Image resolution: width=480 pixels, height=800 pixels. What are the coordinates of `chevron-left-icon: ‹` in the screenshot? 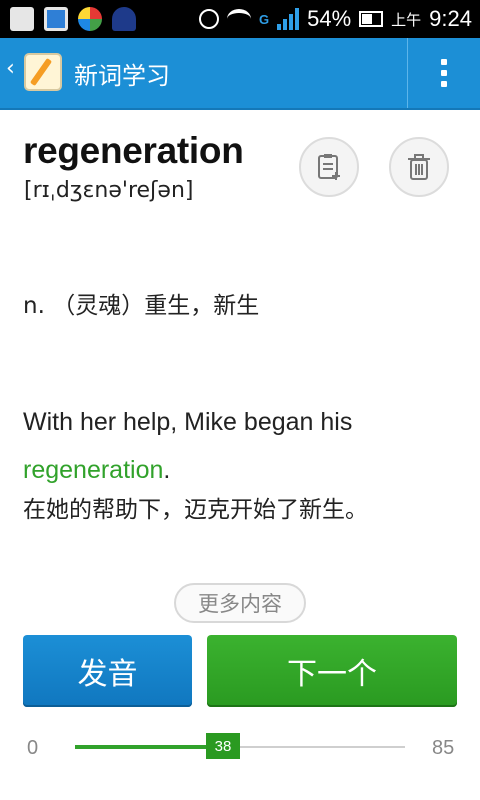 It's located at (10, 68).